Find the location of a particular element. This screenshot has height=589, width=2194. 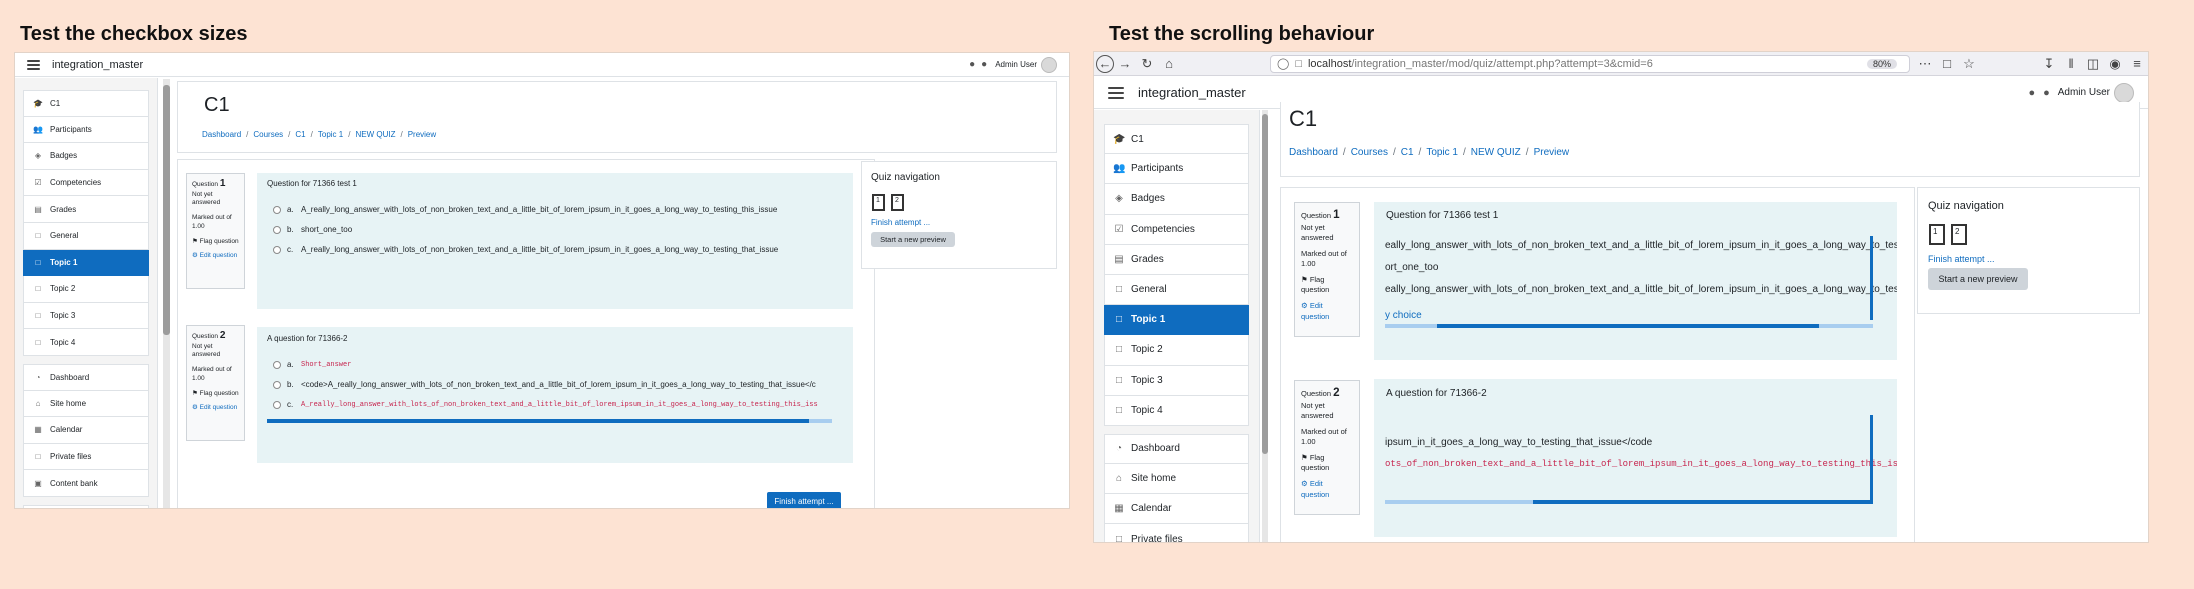

quiz-nav-button-2: 2 is located at coordinates (897, 202).